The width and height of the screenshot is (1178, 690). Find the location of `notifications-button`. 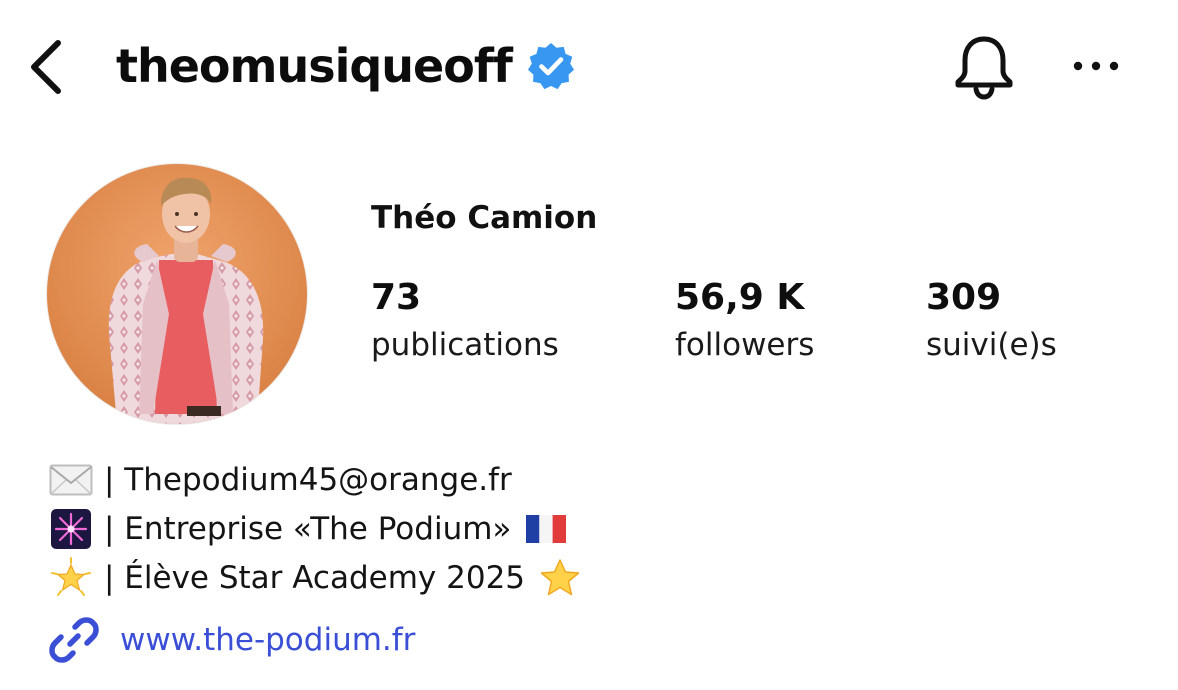

notifications-button is located at coordinates (984, 67).